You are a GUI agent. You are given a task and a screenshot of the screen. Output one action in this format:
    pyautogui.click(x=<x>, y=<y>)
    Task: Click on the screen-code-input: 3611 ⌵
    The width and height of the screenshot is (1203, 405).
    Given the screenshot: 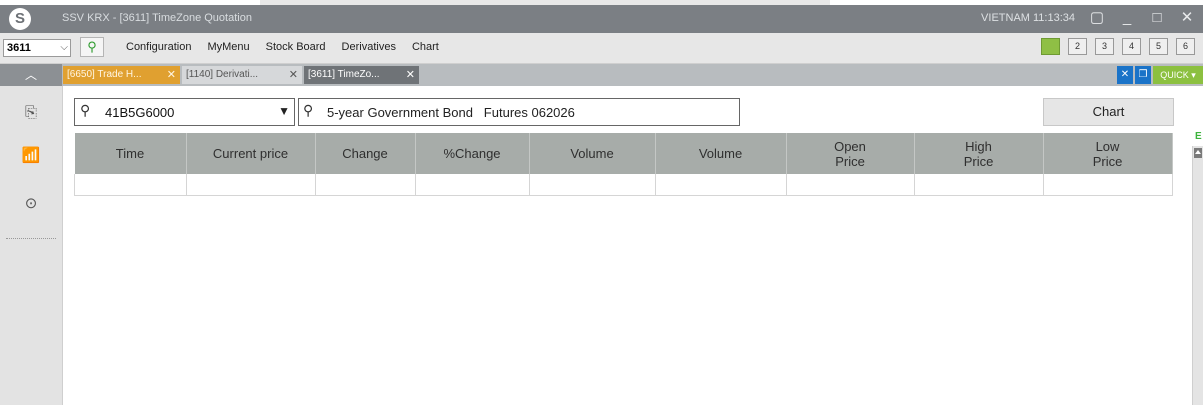 What is the action you would take?
    pyautogui.click(x=37, y=48)
    